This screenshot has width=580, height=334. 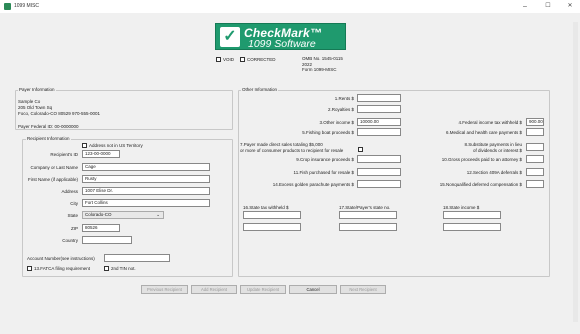 What do you see at coordinates (481, 159) in the screenshot?
I see `gross-label: 10.Gross proceeds paid to an attorney $` at bounding box center [481, 159].